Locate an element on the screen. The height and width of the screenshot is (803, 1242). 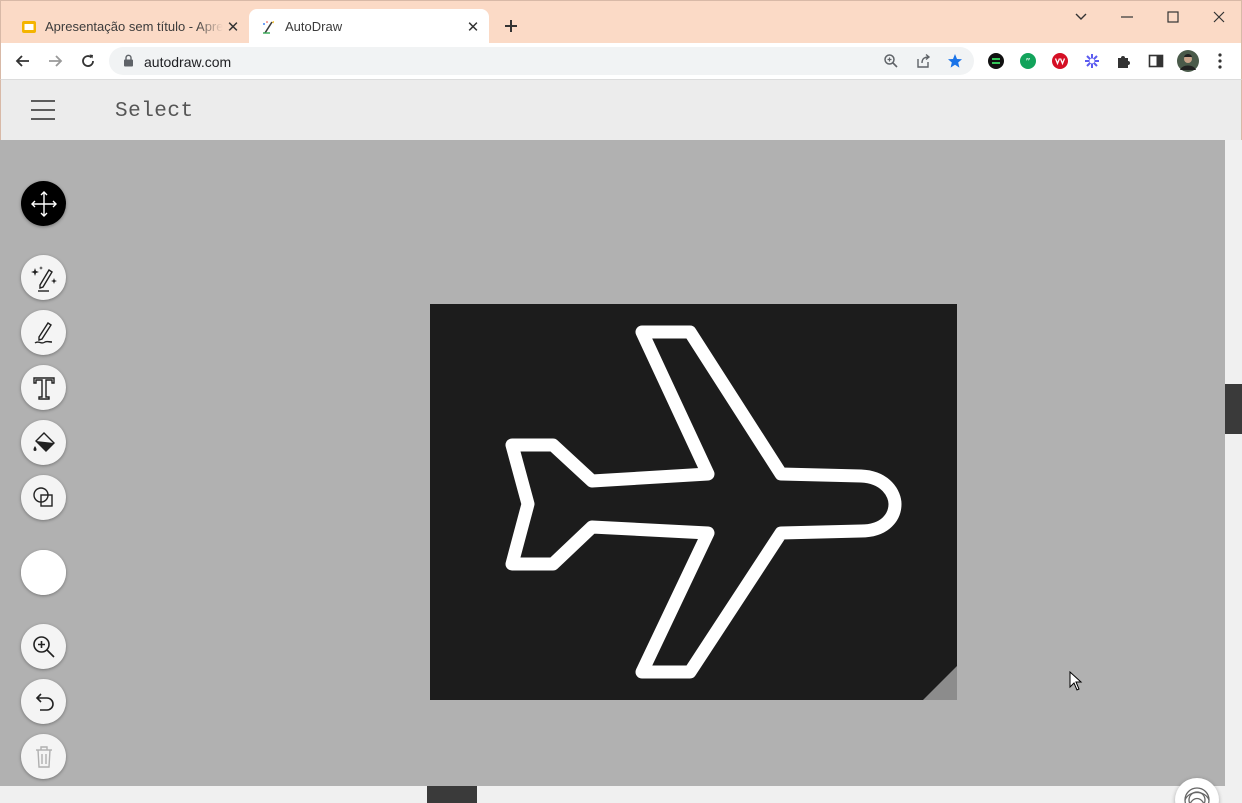
trash-icon is located at coordinates (43, 756).